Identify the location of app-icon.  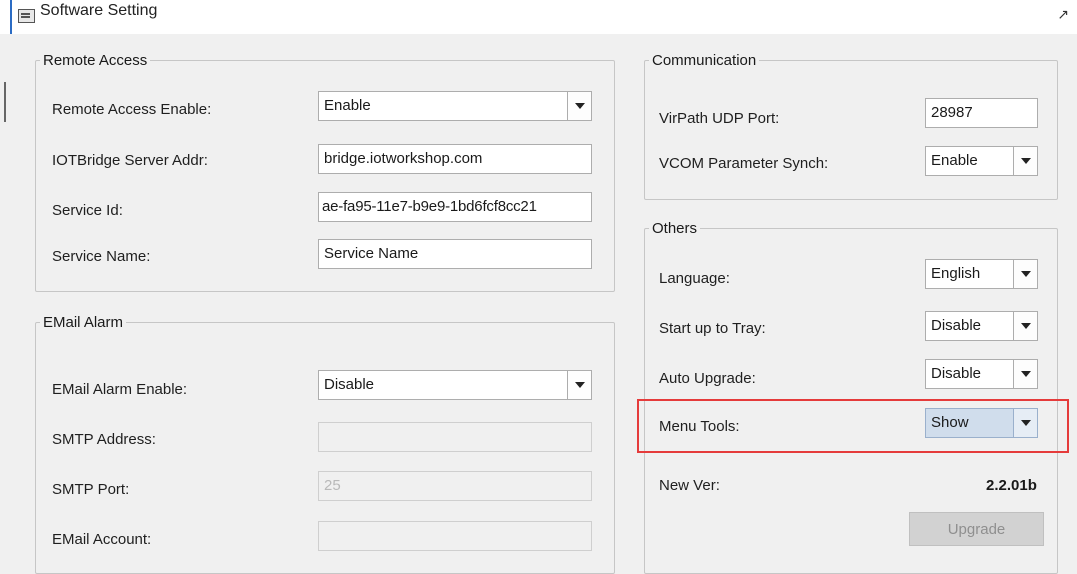
(26, 16).